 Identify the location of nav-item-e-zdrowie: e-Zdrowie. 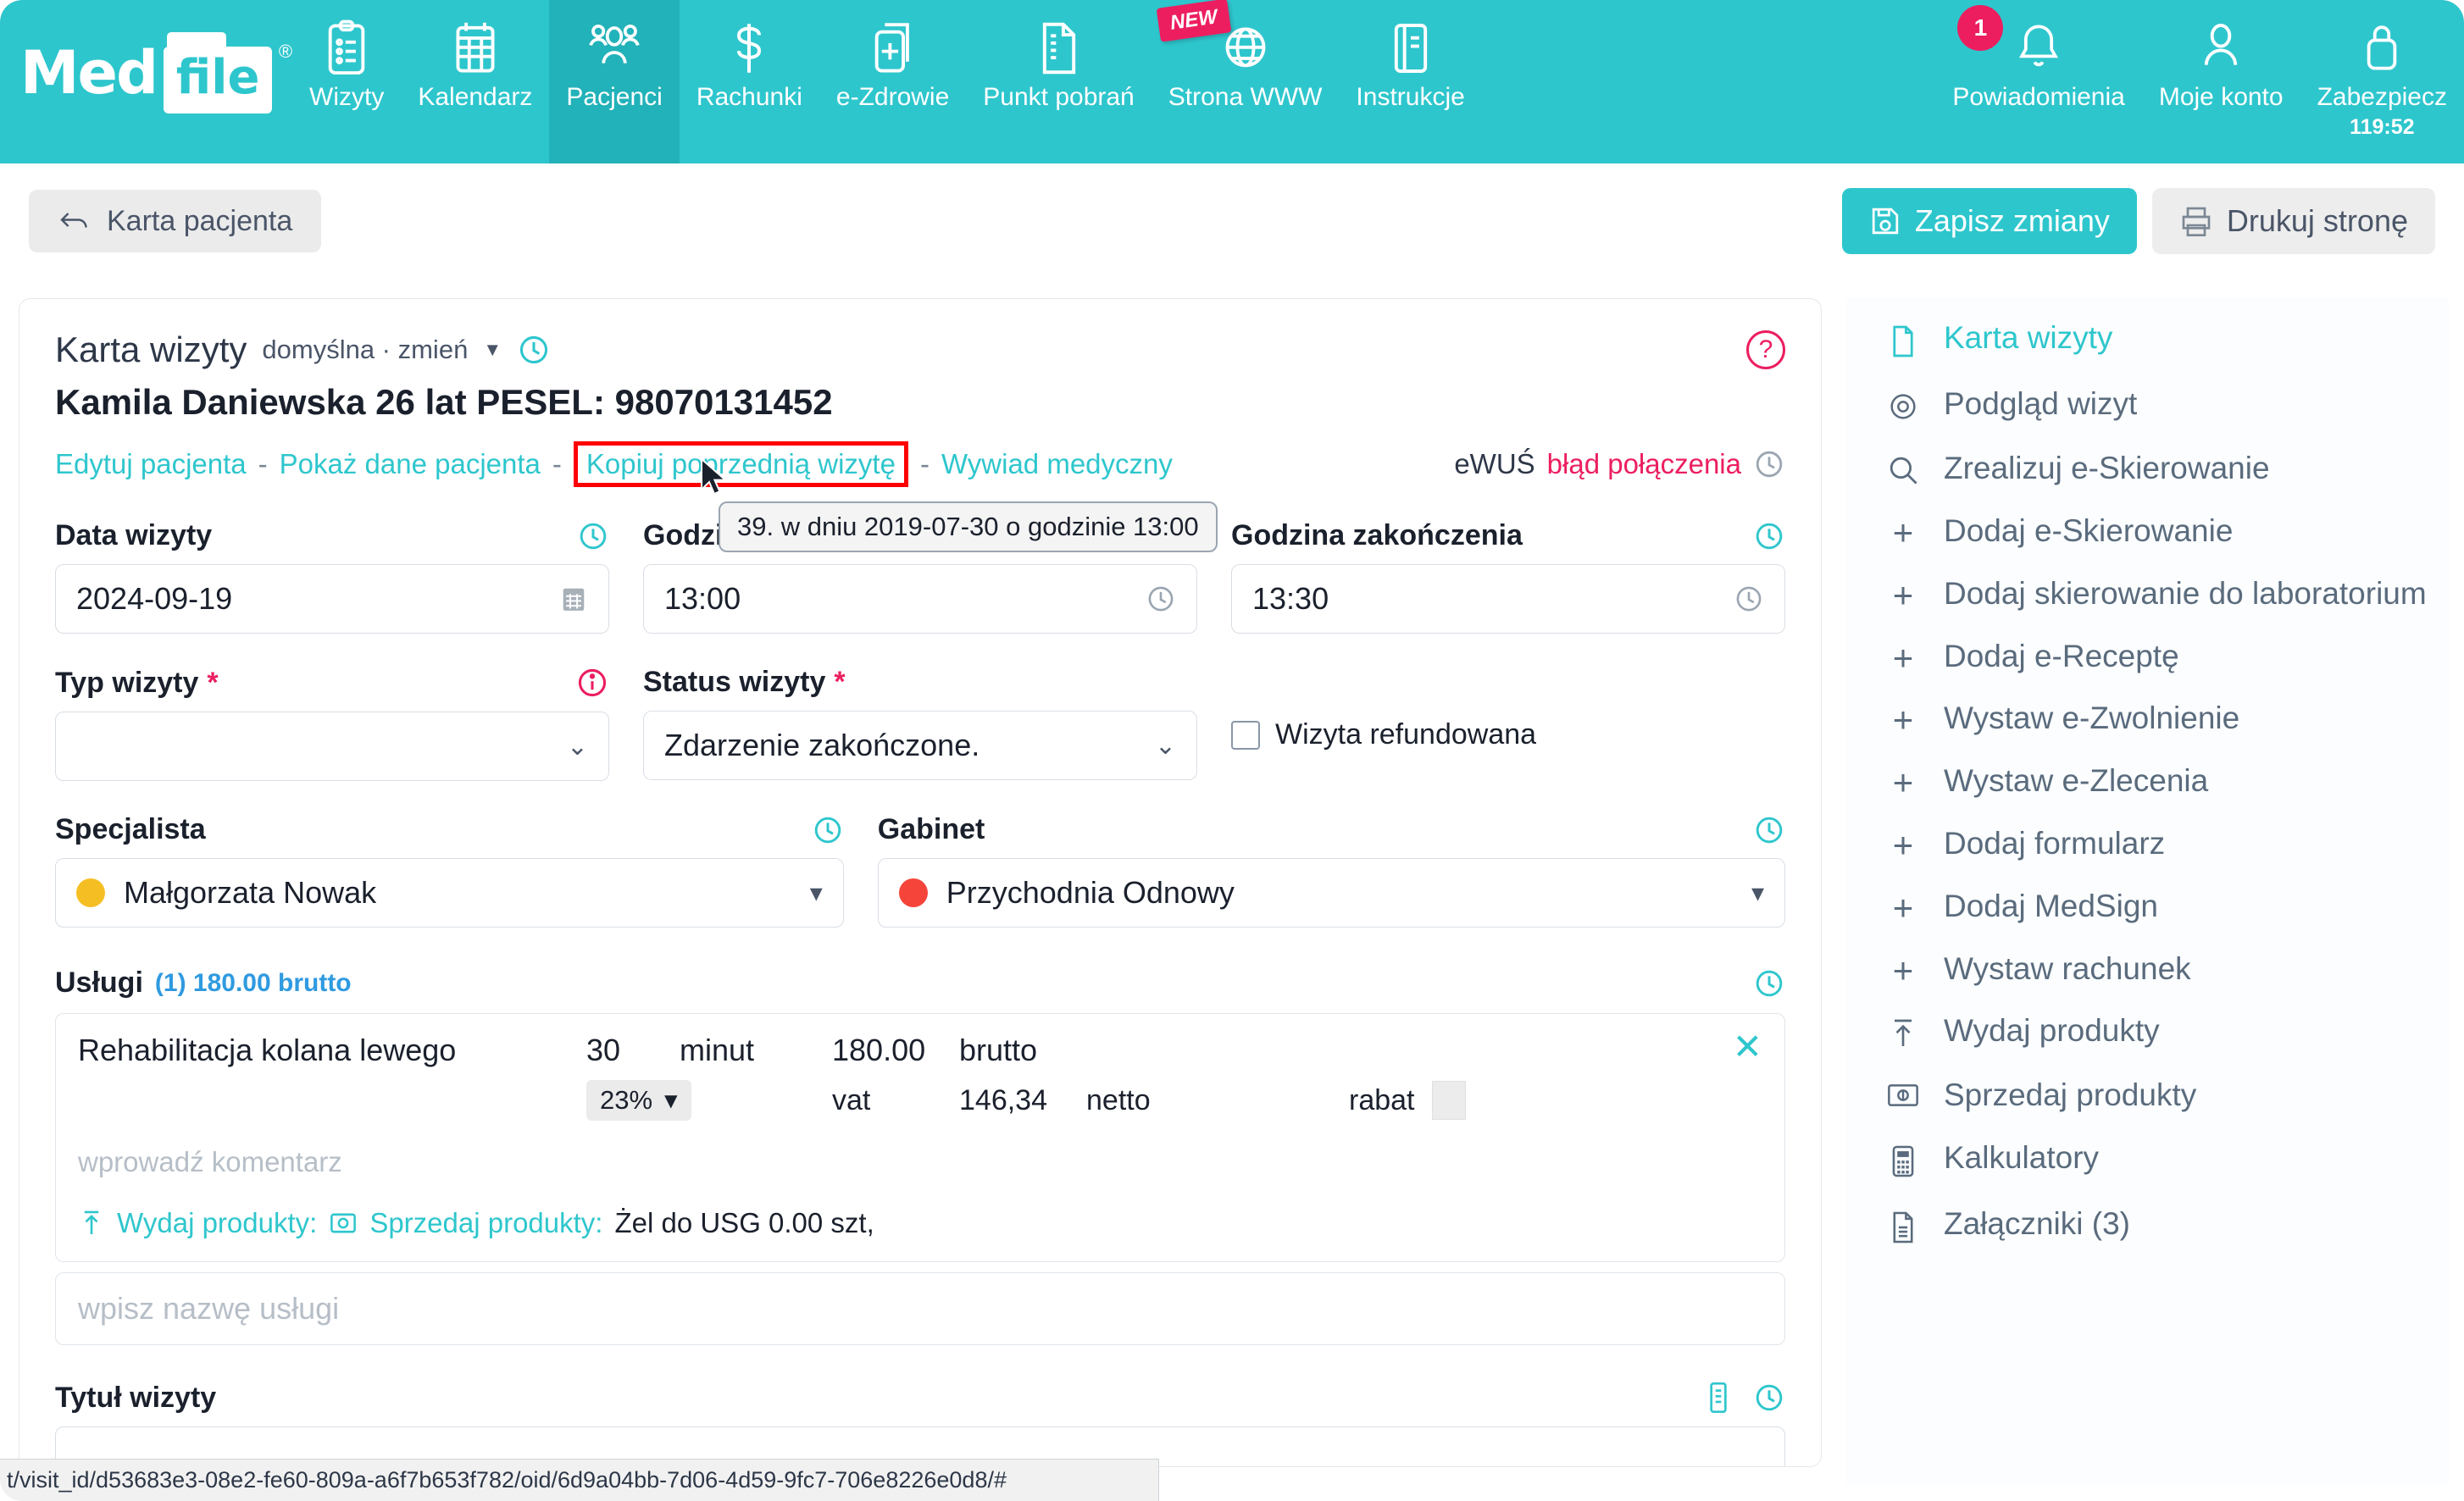
(893, 81).